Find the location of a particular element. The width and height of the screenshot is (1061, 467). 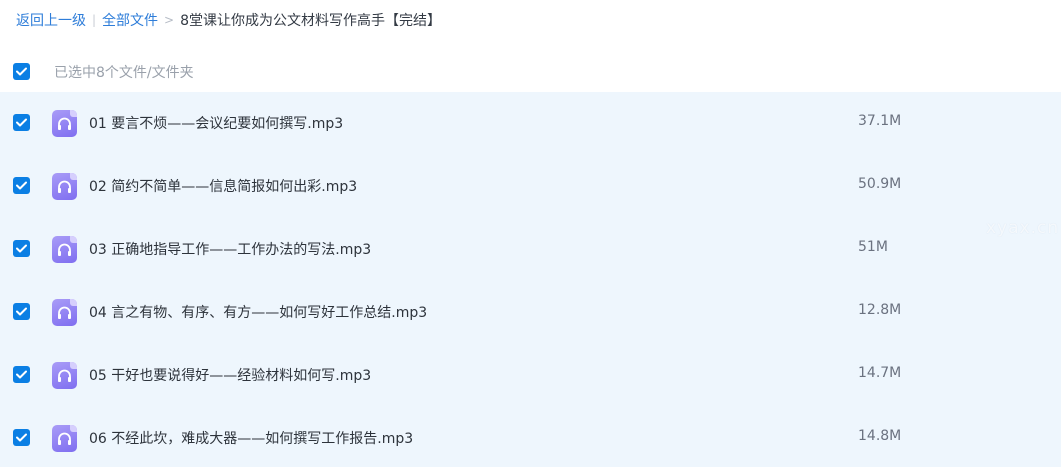

select-all-checkbox is located at coordinates (21, 71).